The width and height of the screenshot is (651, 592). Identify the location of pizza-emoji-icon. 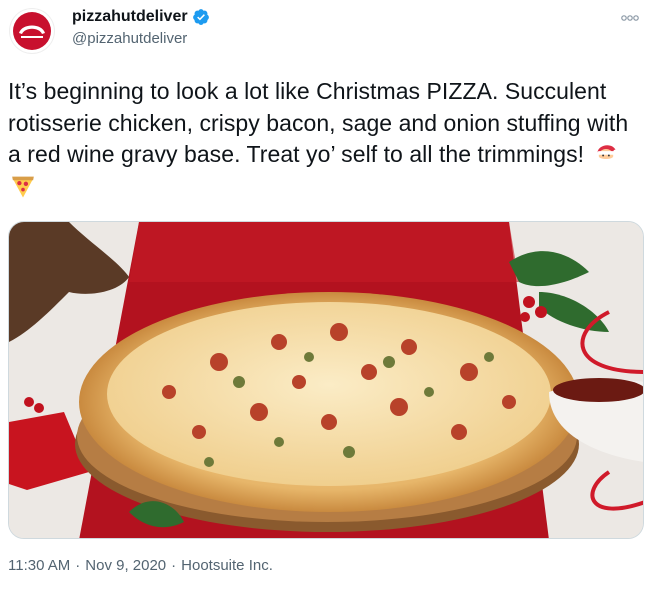
(23, 187).